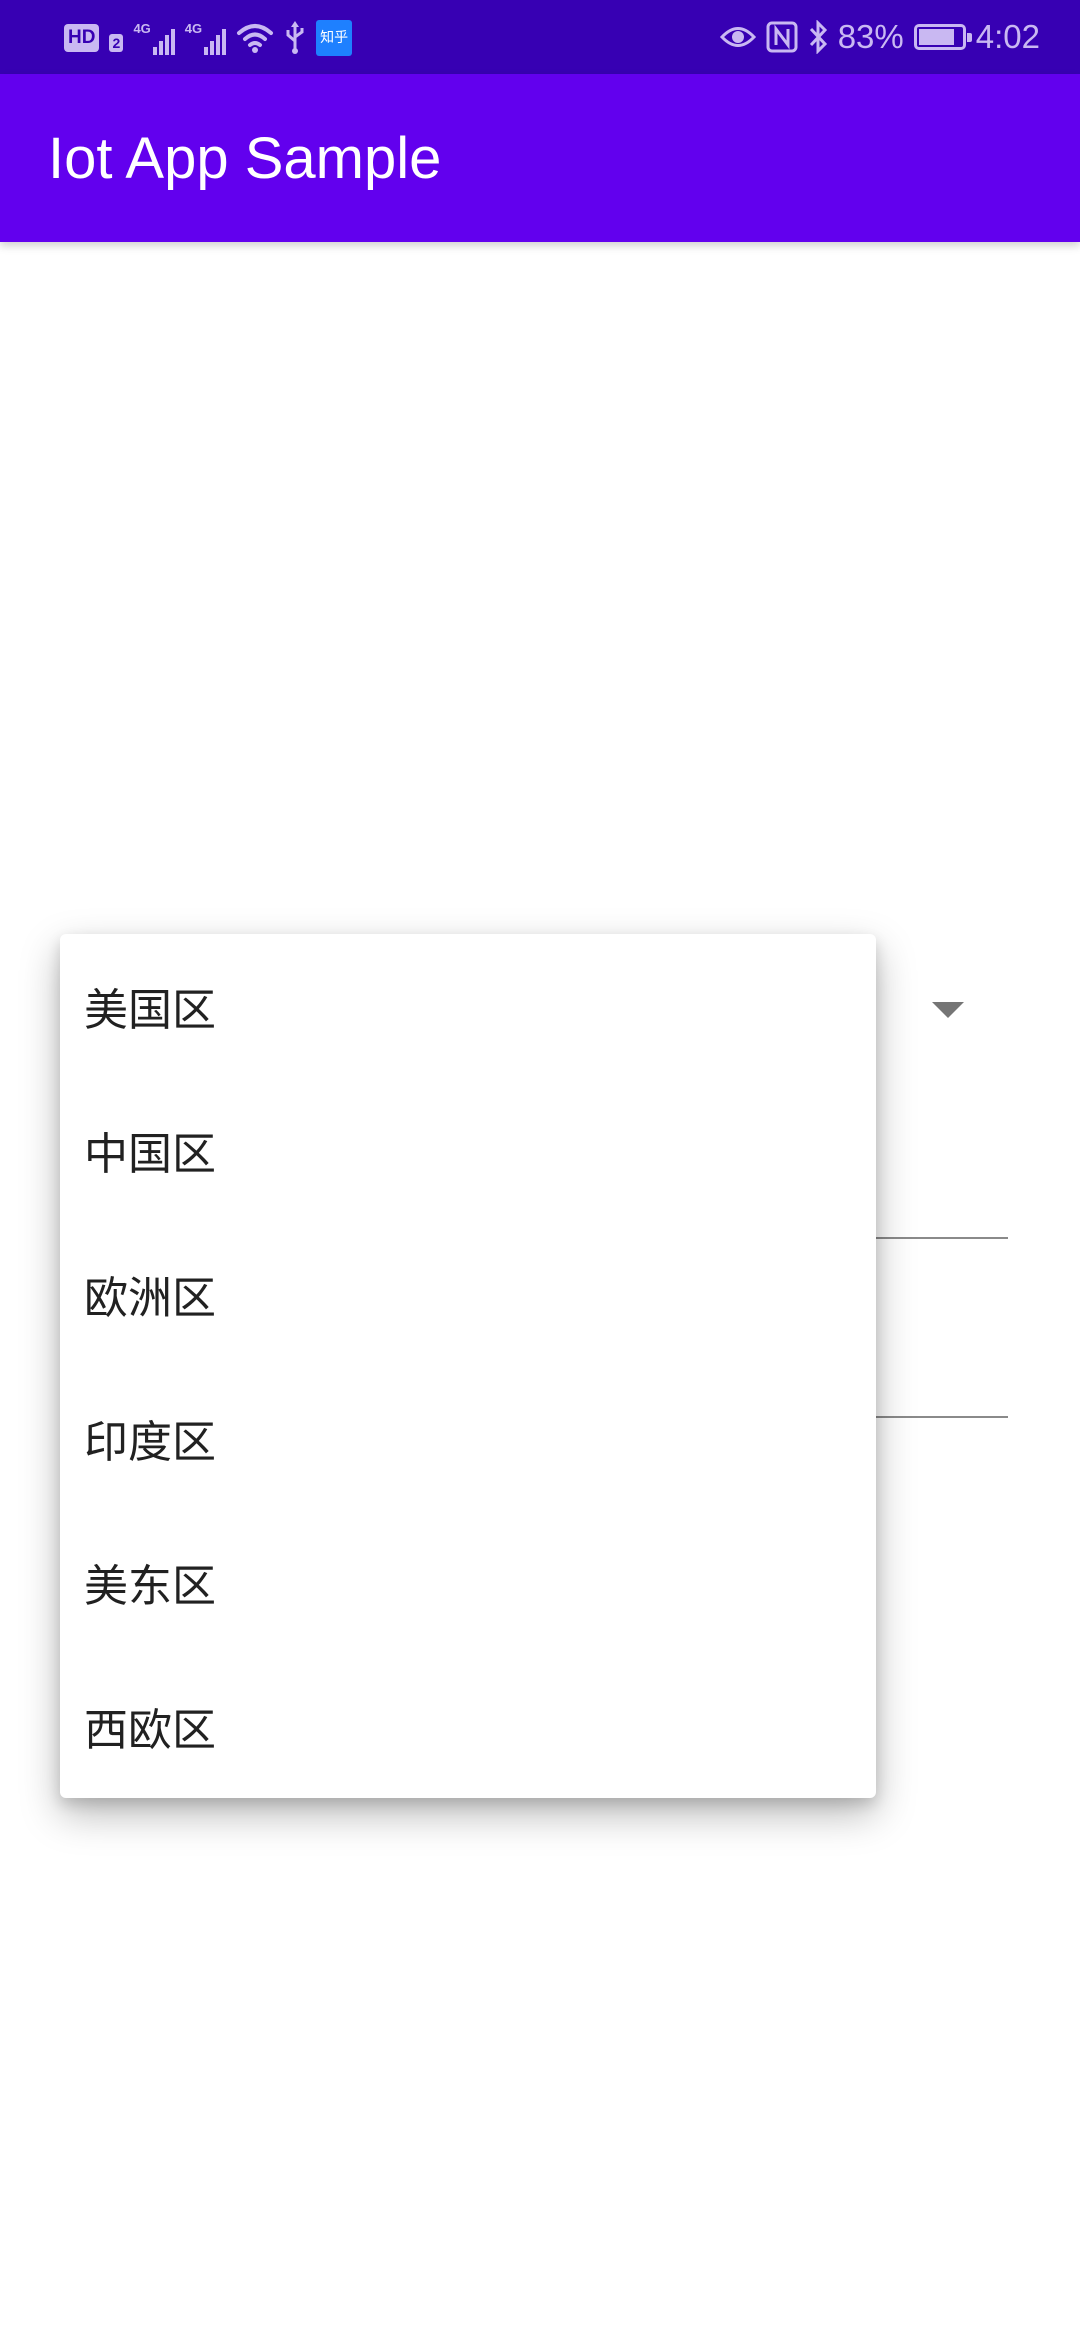 This screenshot has height=2340, width=1080. What do you see at coordinates (468, 1150) in the screenshot?
I see `dropdown-item: 中国区` at bounding box center [468, 1150].